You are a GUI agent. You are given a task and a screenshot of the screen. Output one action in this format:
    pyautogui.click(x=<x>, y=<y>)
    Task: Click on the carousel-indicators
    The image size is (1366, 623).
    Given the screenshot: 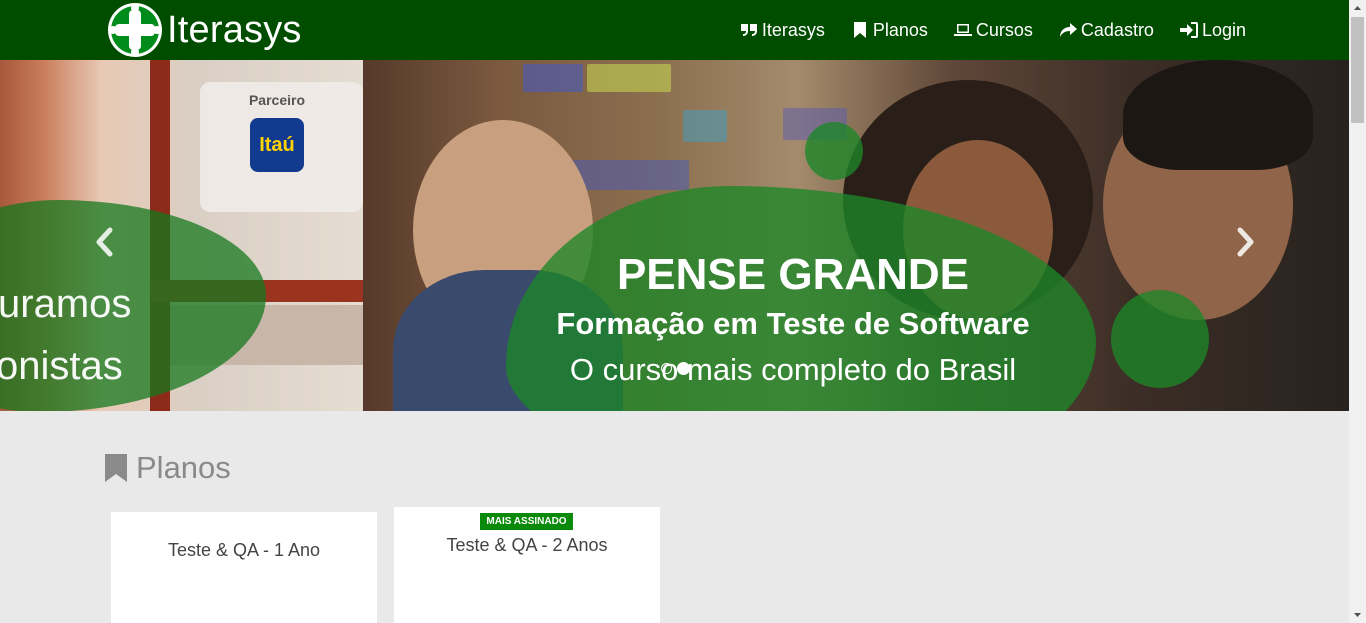 What is the action you would take?
    pyautogui.click(x=678, y=368)
    